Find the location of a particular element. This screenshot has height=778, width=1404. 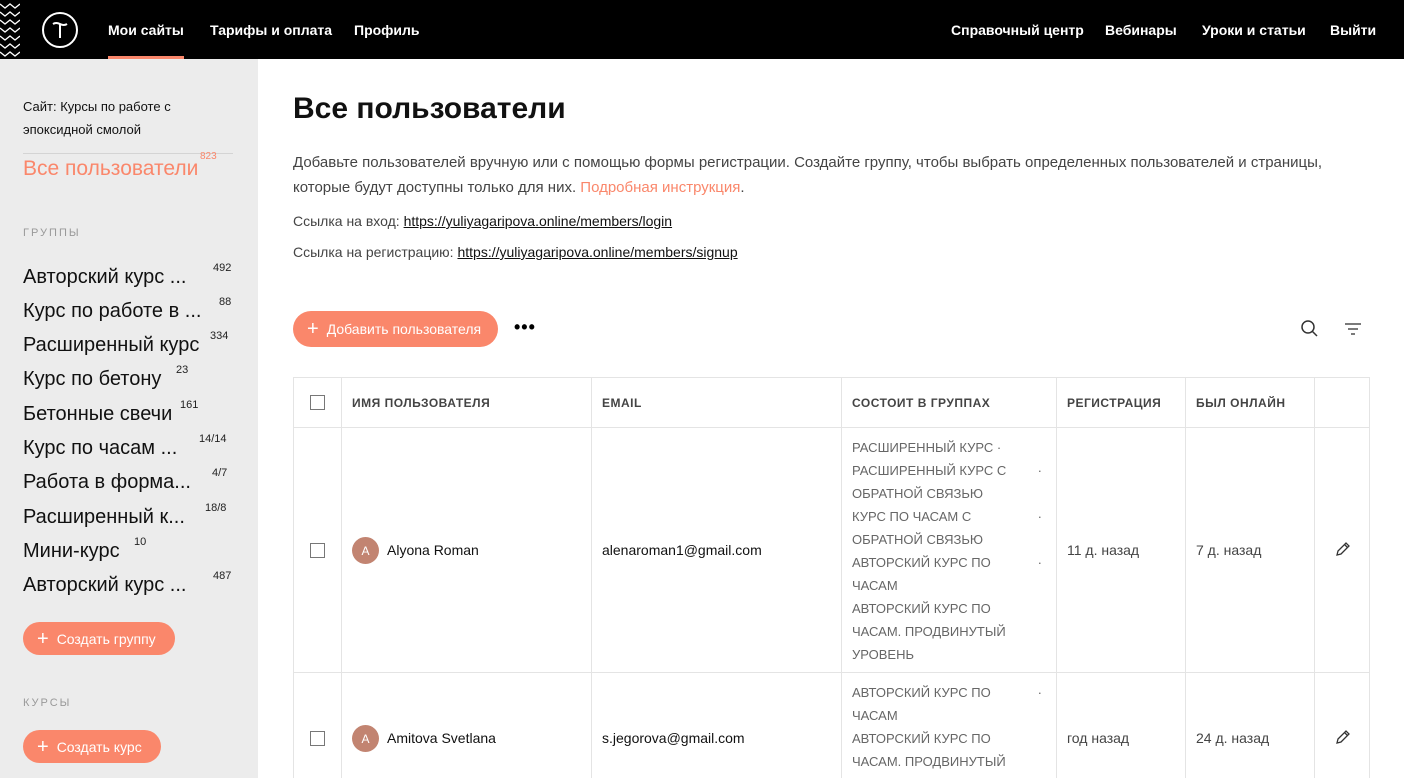

sidebar-group-item: Авторский курс ... 487 is located at coordinates (130, 587).